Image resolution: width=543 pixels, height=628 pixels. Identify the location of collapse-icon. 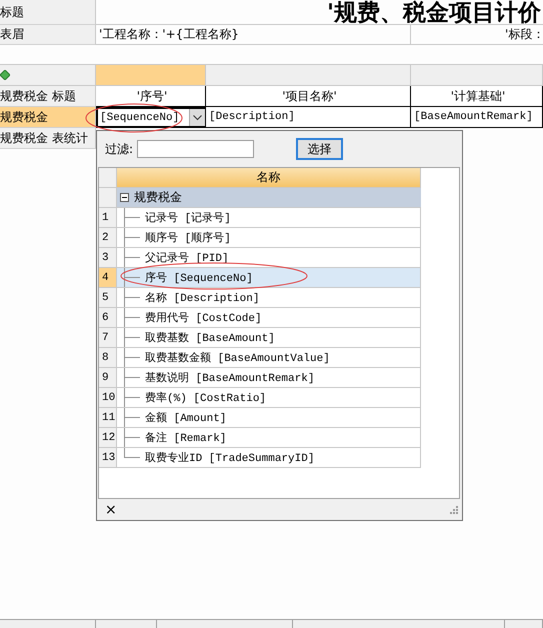
(124, 197).